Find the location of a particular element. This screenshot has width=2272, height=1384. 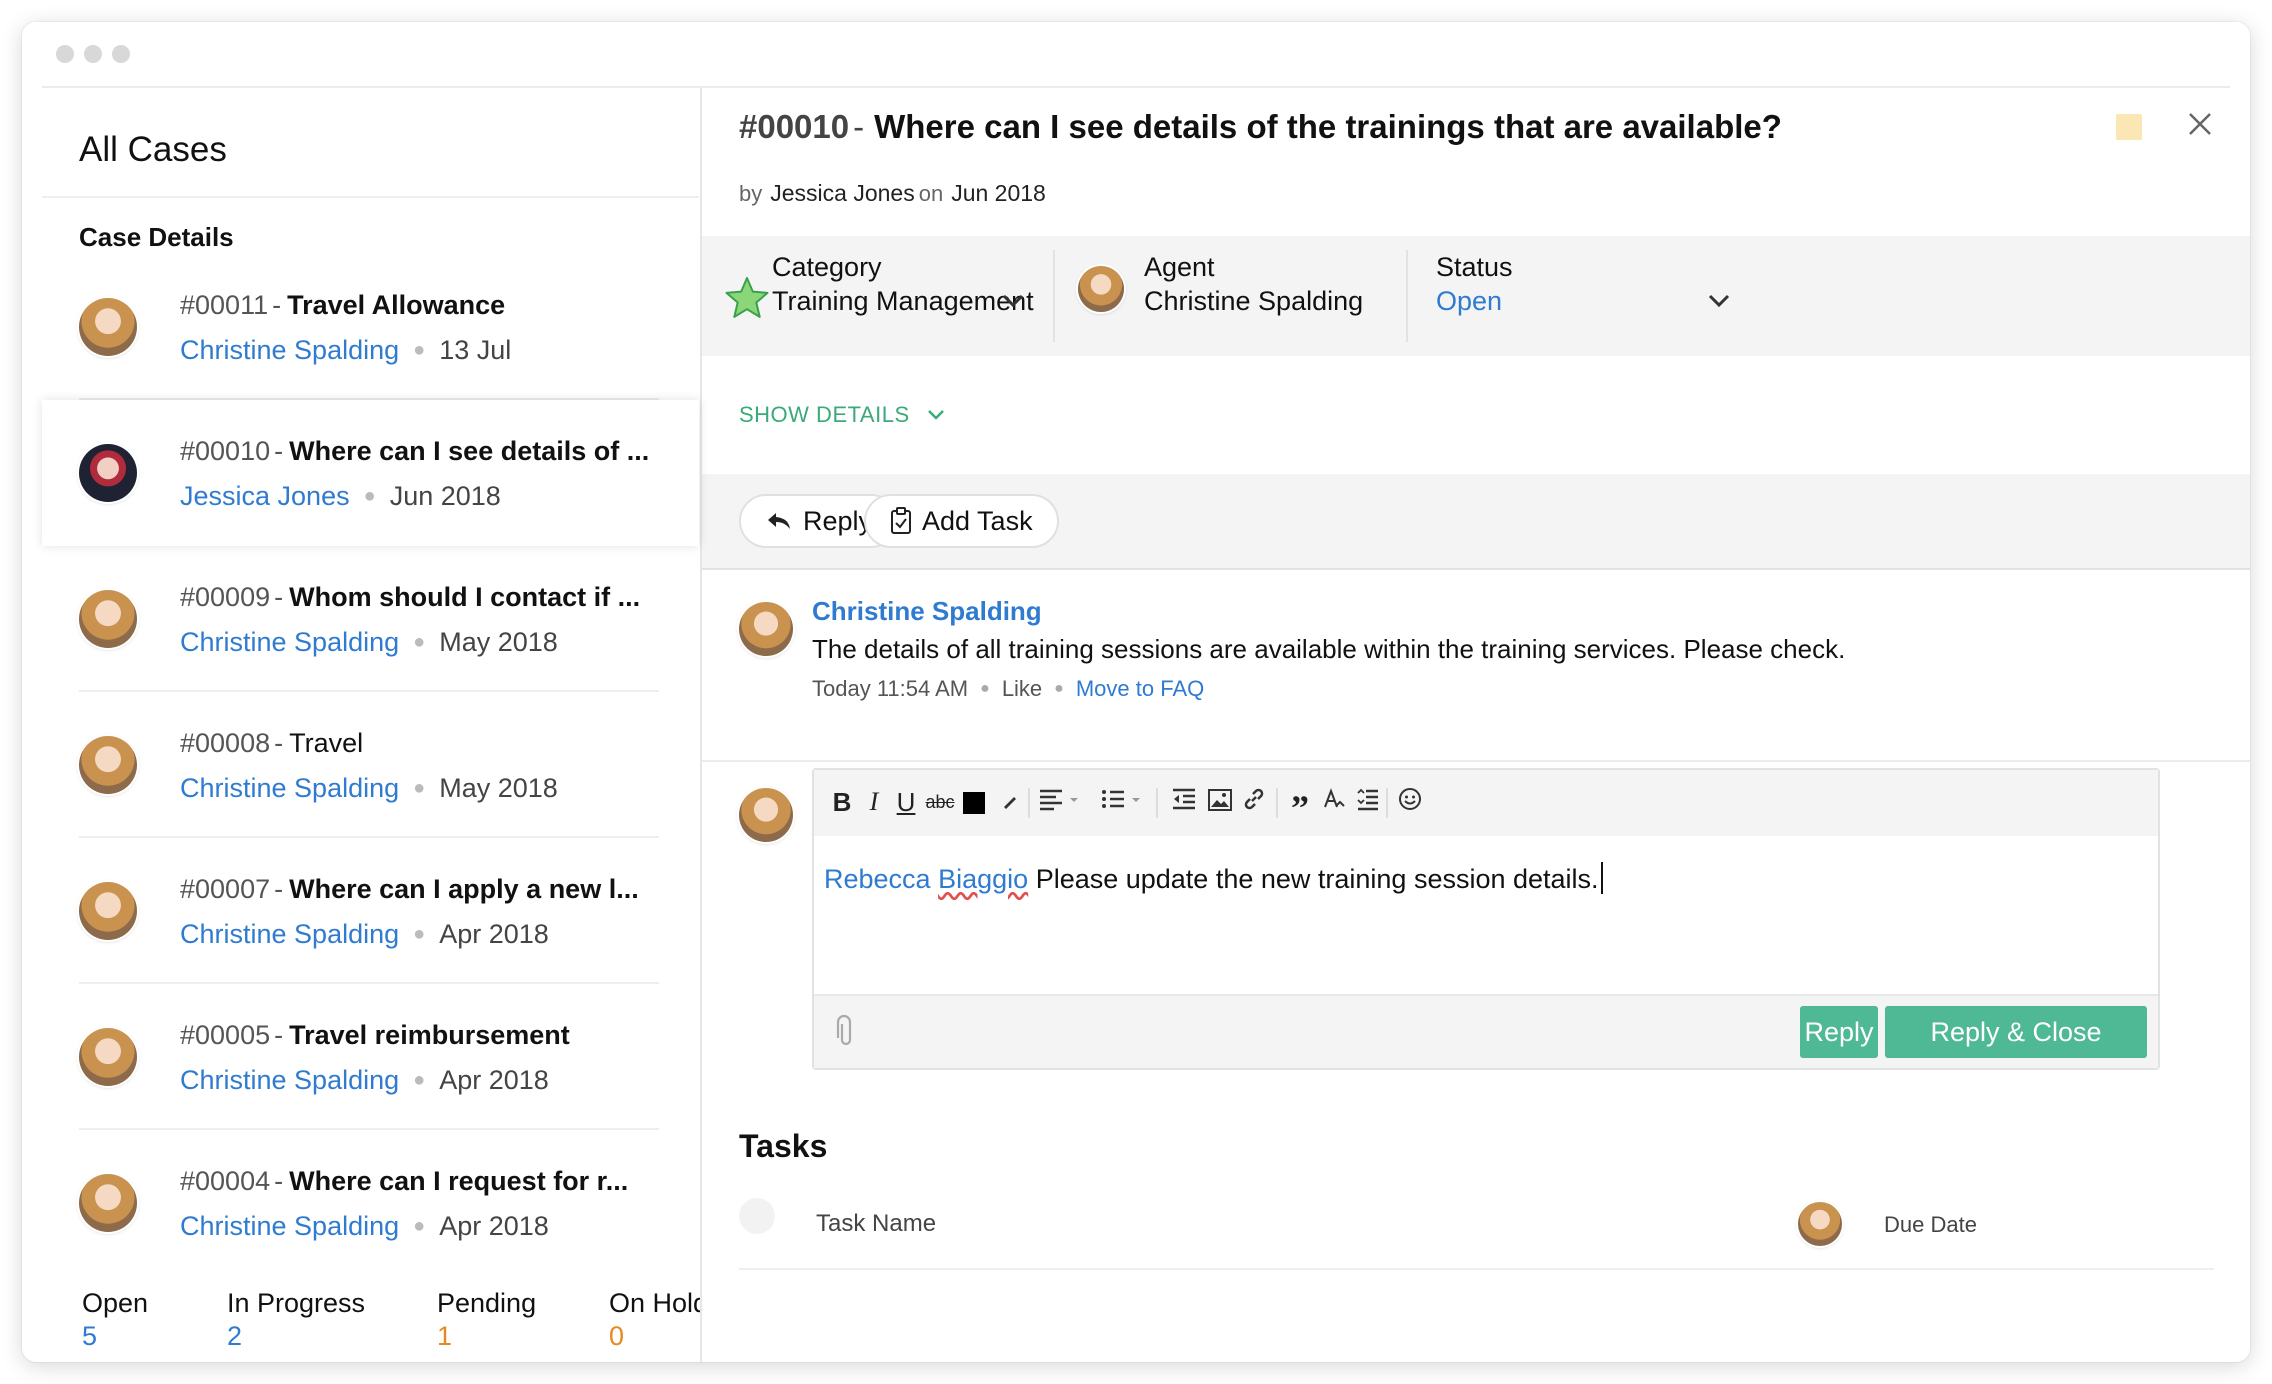

emoji-icon is located at coordinates (1410, 802).